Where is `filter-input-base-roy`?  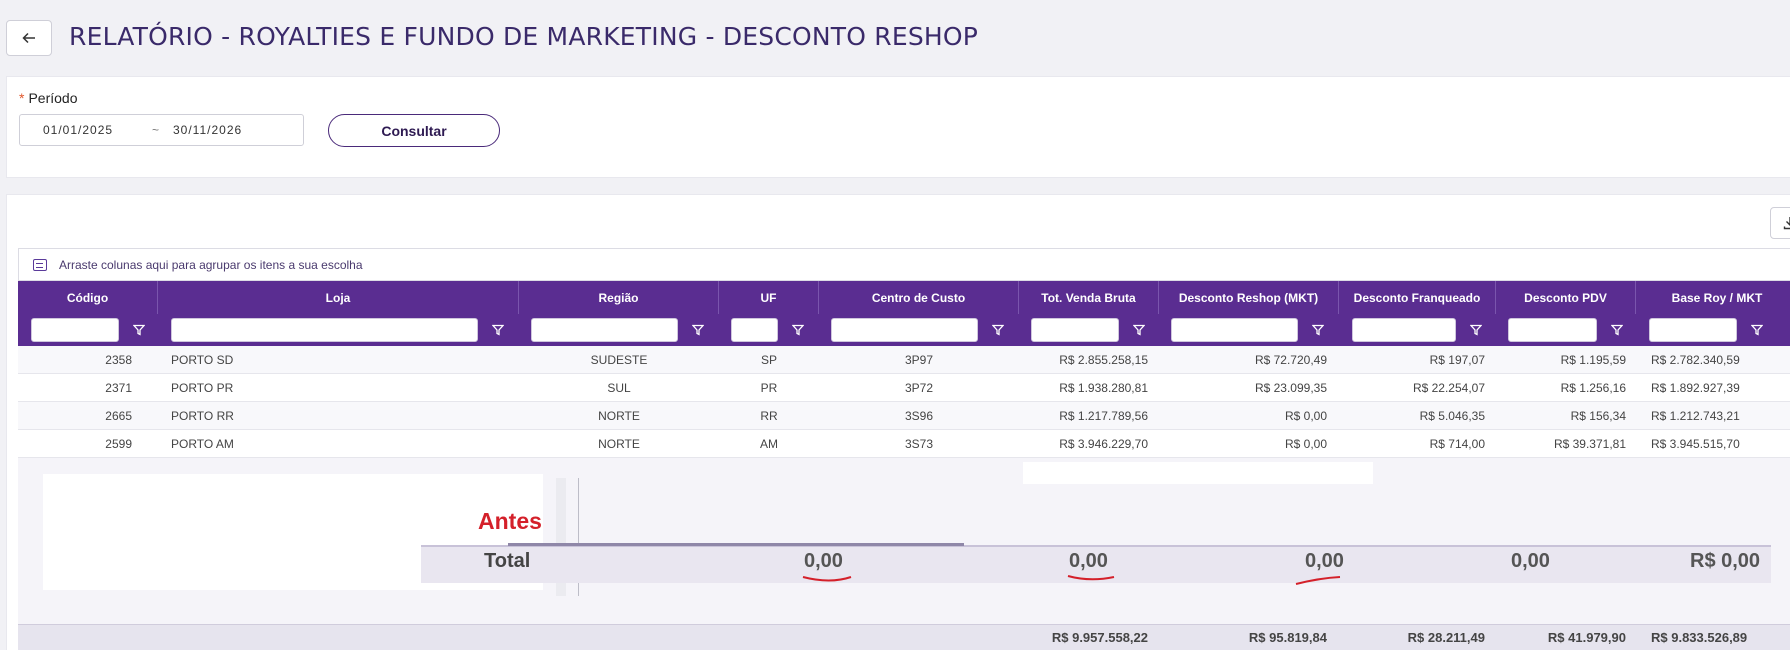 filter-input-base-roy is located at coordinates (1693, 330).